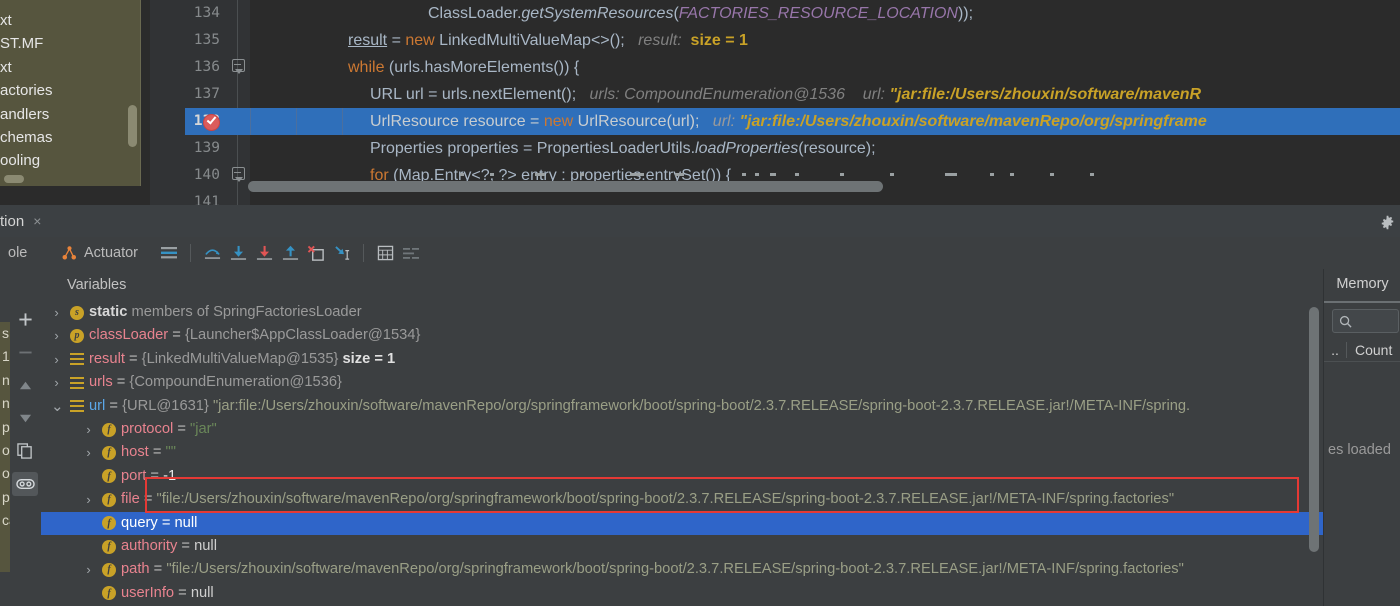  I want to click on tab-application: tion ×, so click(26, 222).